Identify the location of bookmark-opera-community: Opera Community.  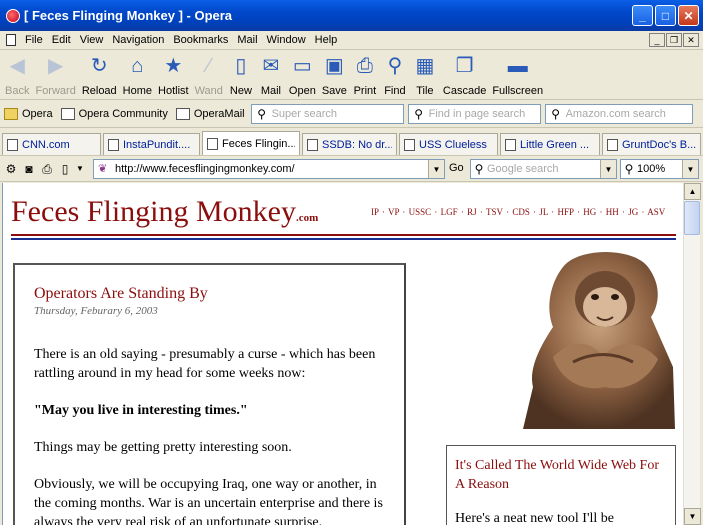
(114, 114).